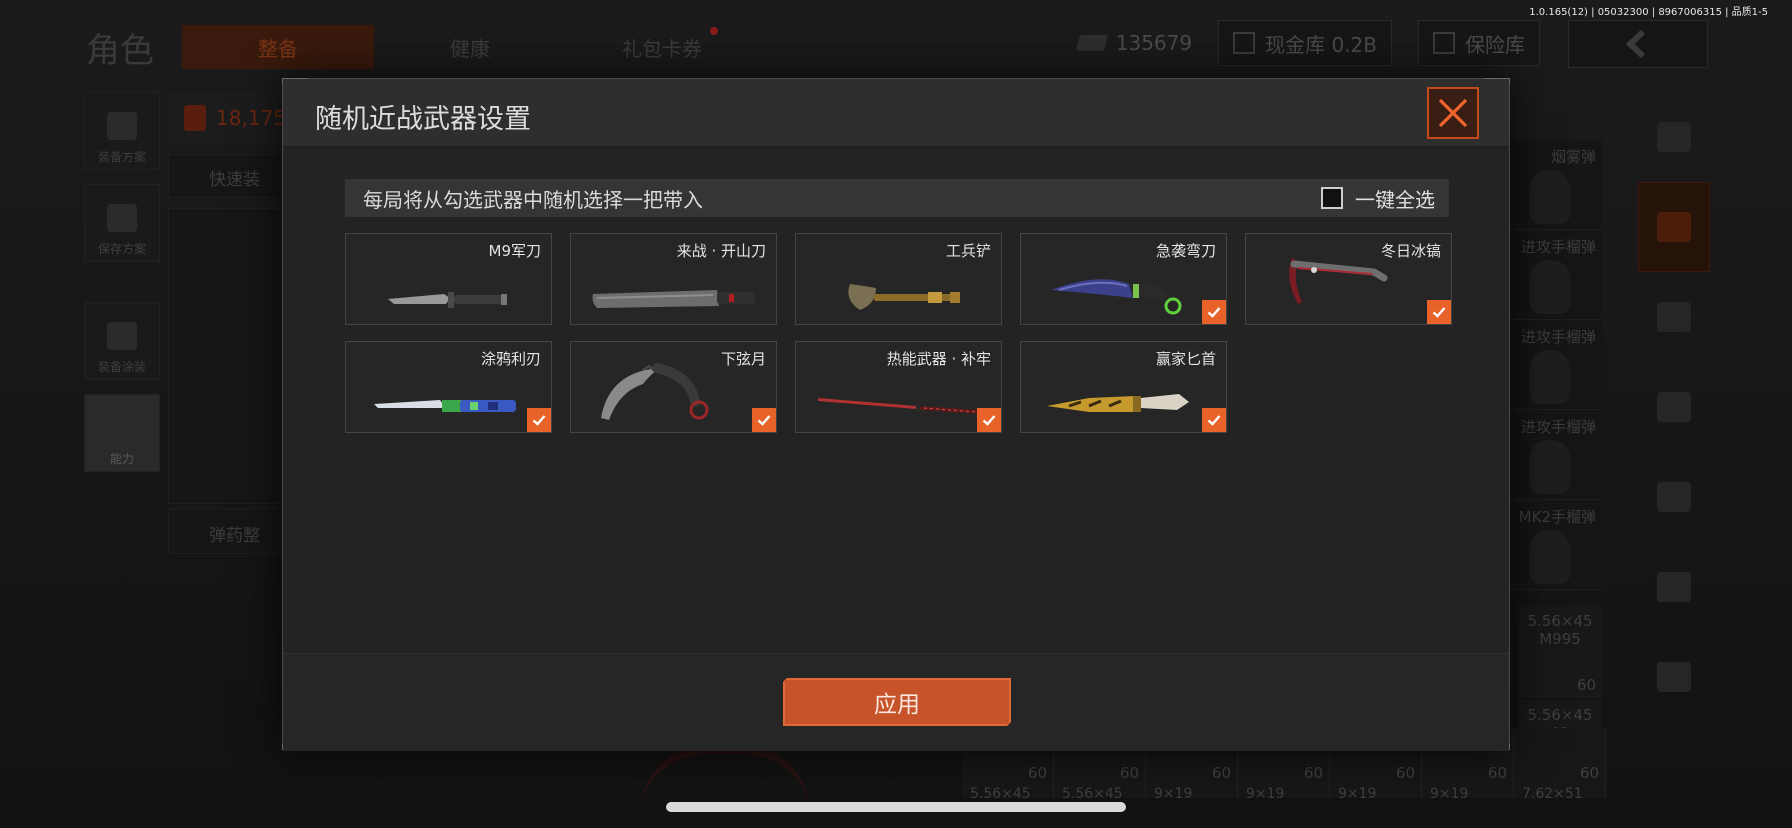  What do you see at coordinates (1123, 387) in the screenshot?
I see `weapon-card: 赢家匕首` at bounding box center [1123, 387].